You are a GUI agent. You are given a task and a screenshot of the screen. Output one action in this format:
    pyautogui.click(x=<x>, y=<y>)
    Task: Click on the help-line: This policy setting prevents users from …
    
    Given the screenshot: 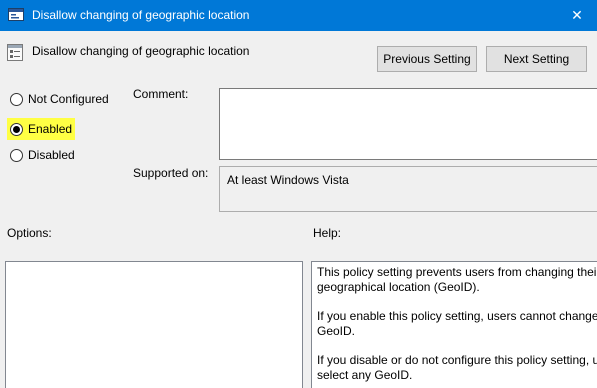 What is the action you would take?
    pyautogui.click(x=457, y=272)
    